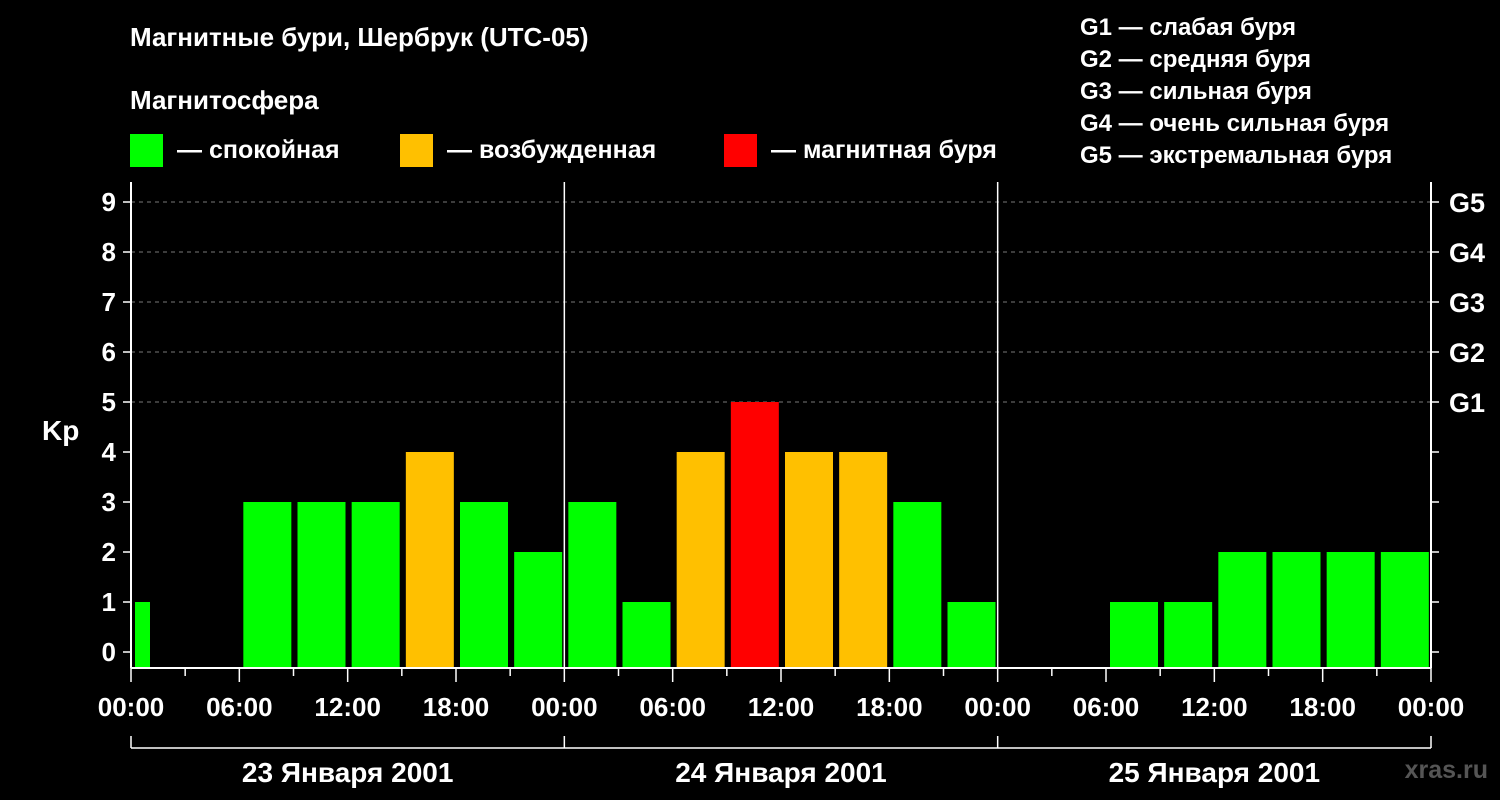  I want to click on day-label: 24 Января 2001, so click(781, 772).